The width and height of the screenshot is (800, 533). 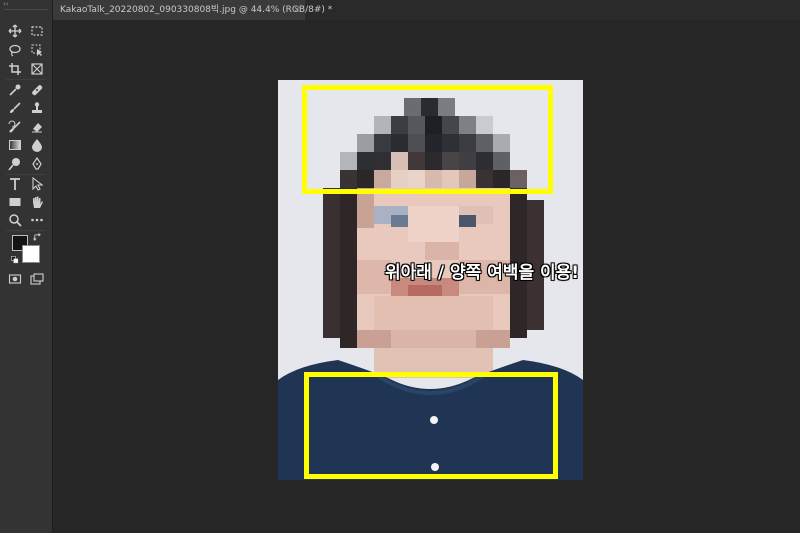 I want to click on brush-icon, so click(x=15, y=108).